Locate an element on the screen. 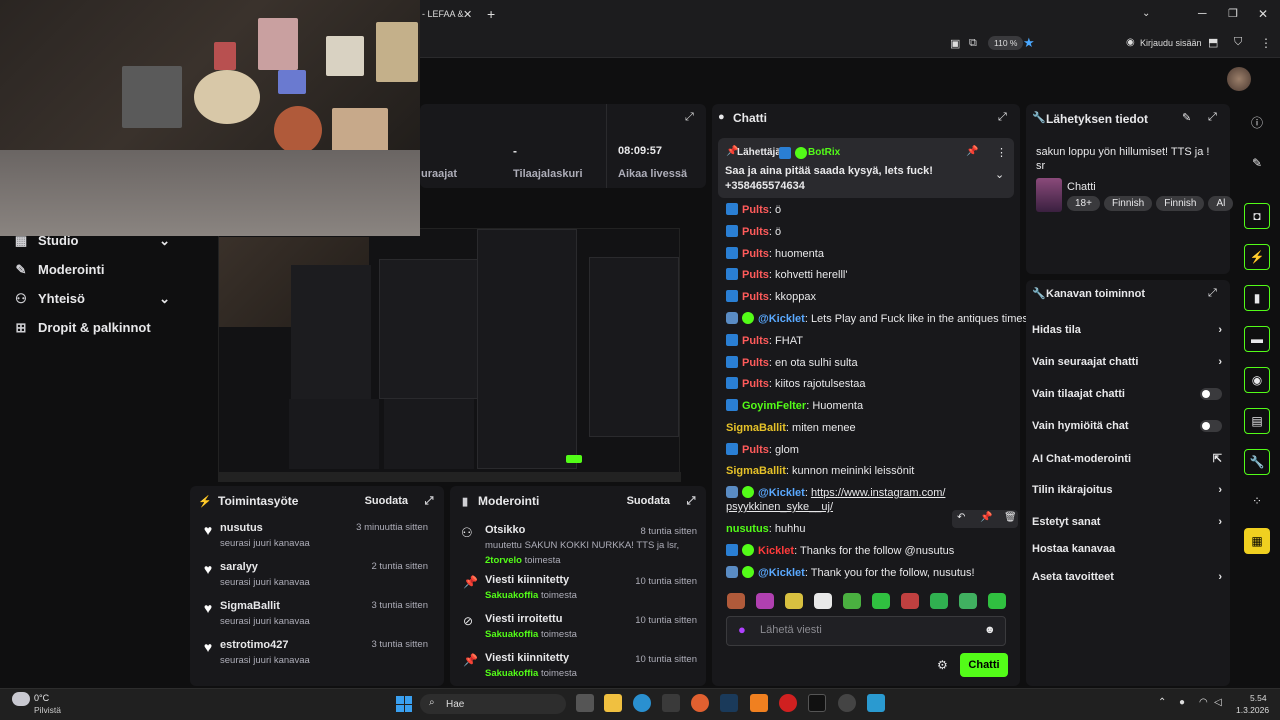  bolt-icon: ⚡ is located at coordinates (1257, 257).